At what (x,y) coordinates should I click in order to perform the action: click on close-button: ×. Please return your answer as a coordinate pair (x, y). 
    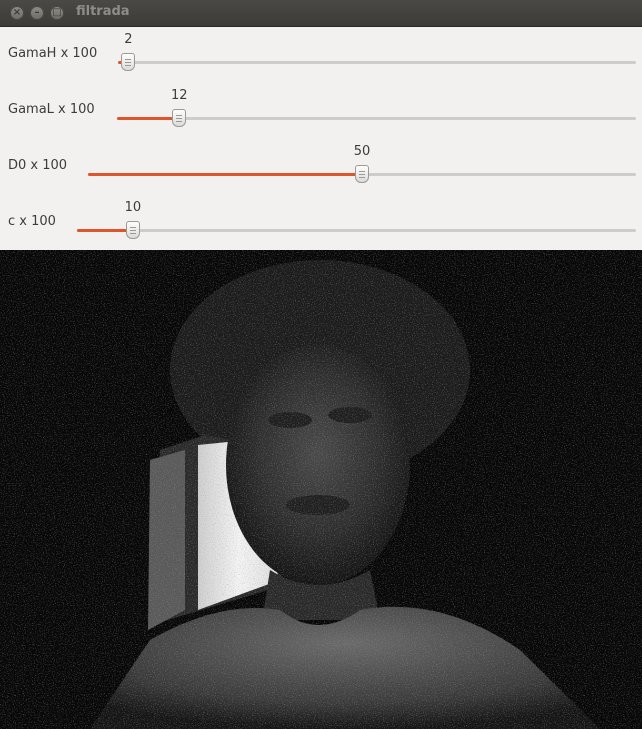
    Looking at the image, I should click on (17, 13).